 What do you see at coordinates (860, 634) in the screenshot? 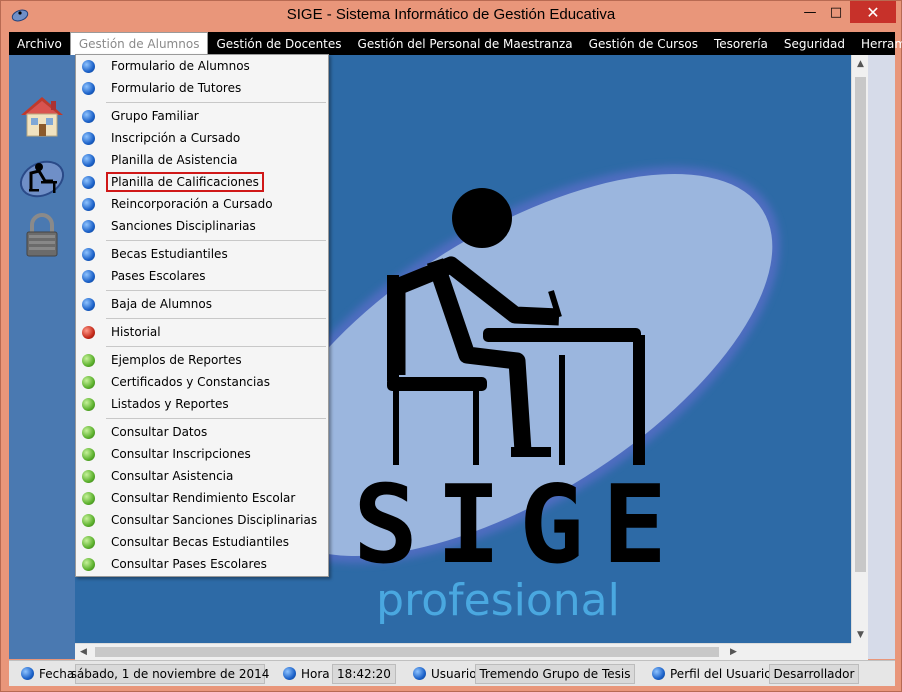
I see `scroll-down-icon: ▼` at bounding box center [860, 634].